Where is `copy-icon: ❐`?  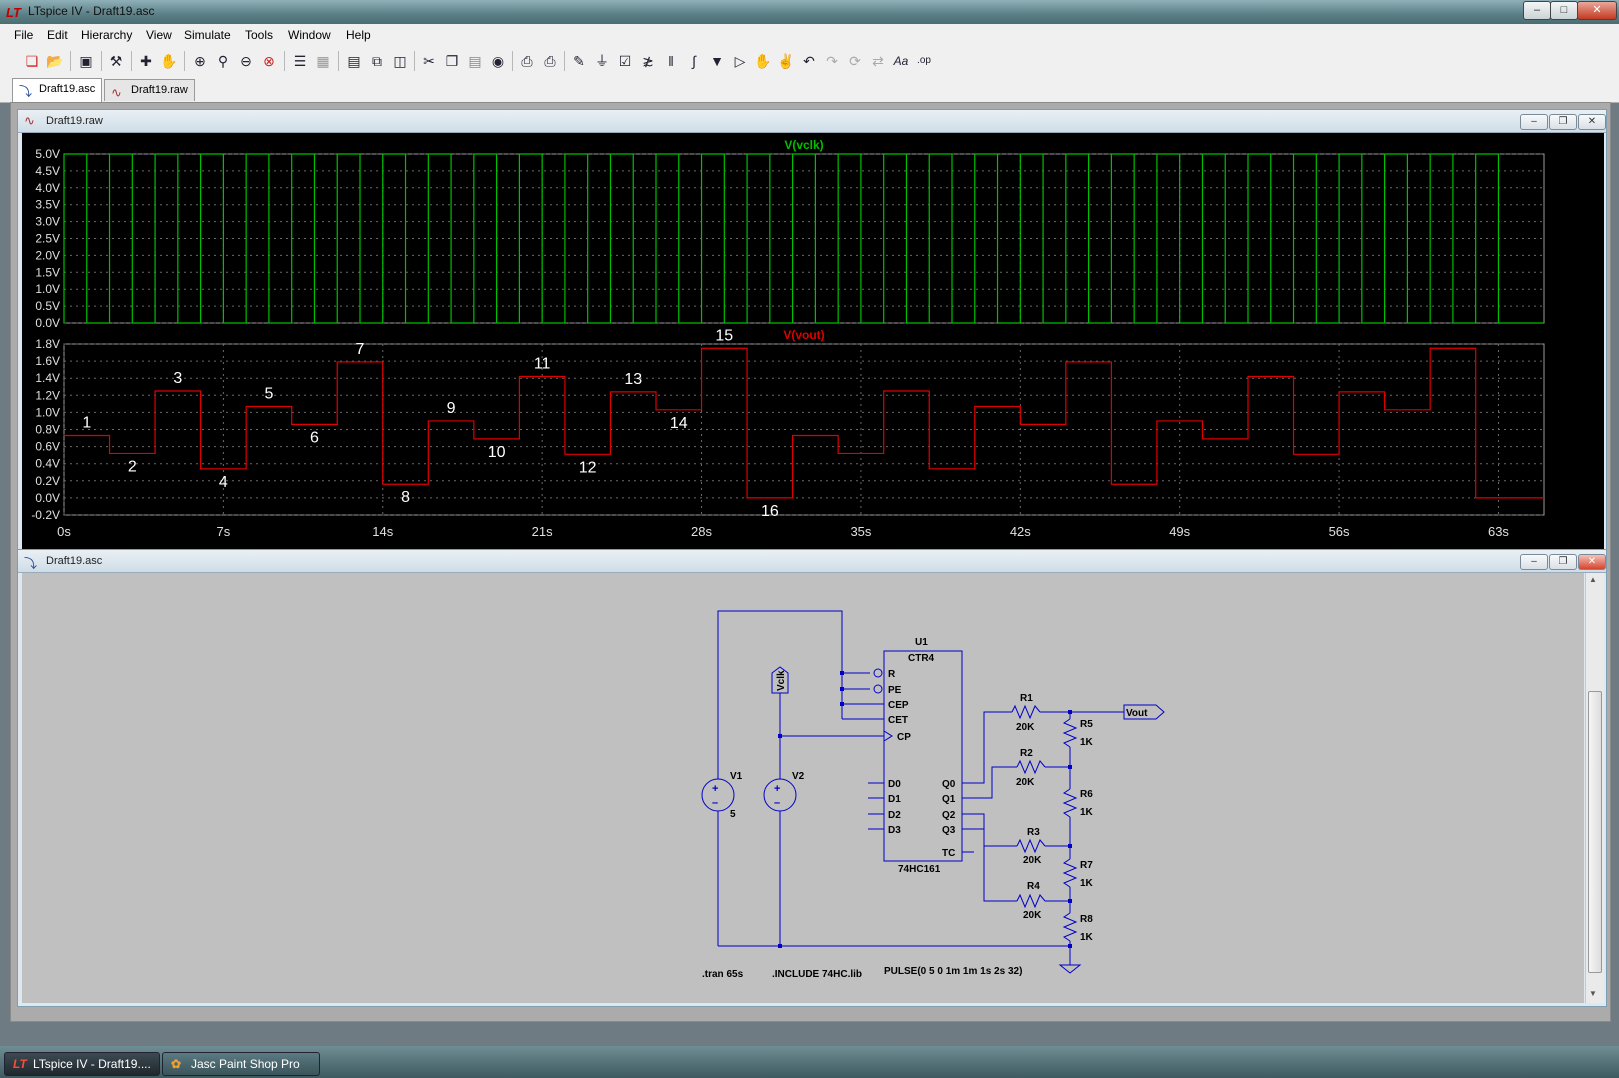 copy-icon: ❐ is located at coordinates (452, 61).